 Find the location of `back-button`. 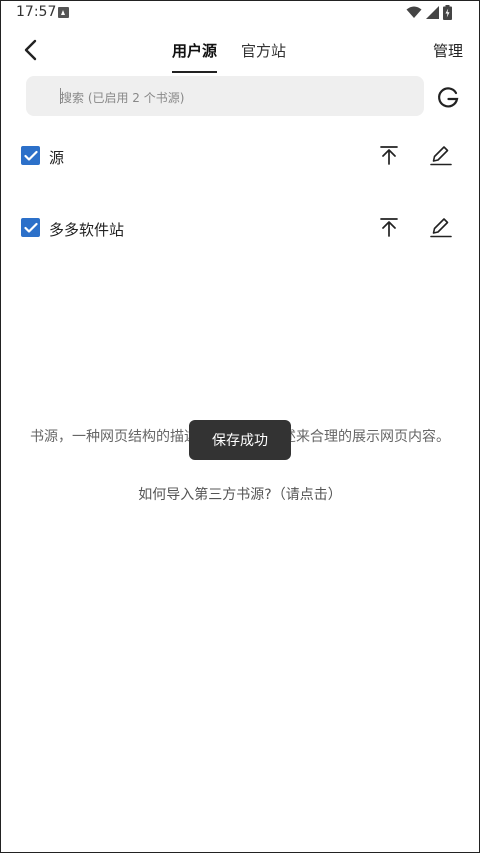

back-button is located at coordinates (30, 50).